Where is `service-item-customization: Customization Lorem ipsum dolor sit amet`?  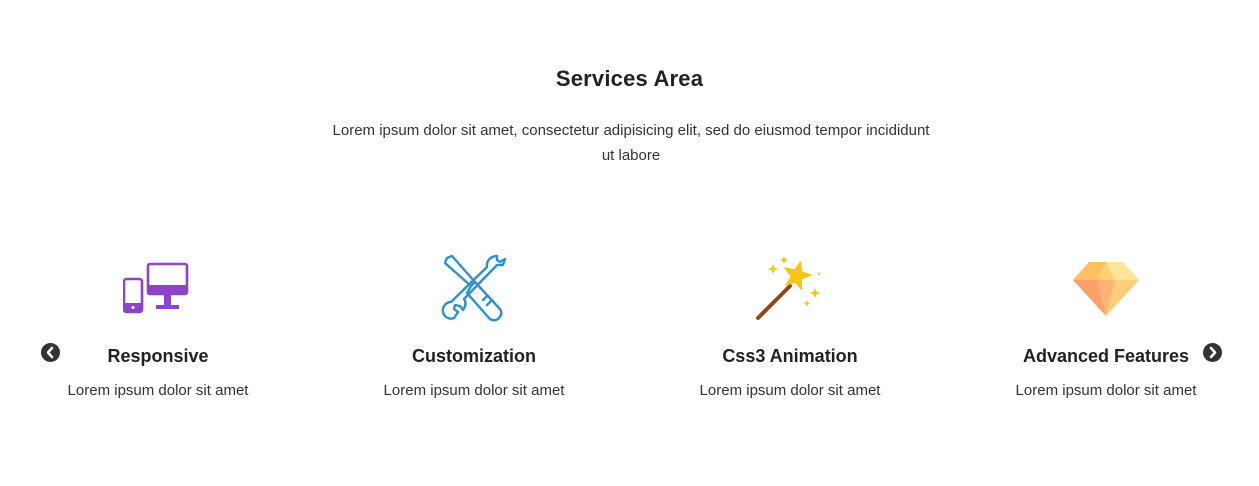 service-item-customization: Customization Lorem ipsum dolor sit amet is located at coordinates (474, 326).